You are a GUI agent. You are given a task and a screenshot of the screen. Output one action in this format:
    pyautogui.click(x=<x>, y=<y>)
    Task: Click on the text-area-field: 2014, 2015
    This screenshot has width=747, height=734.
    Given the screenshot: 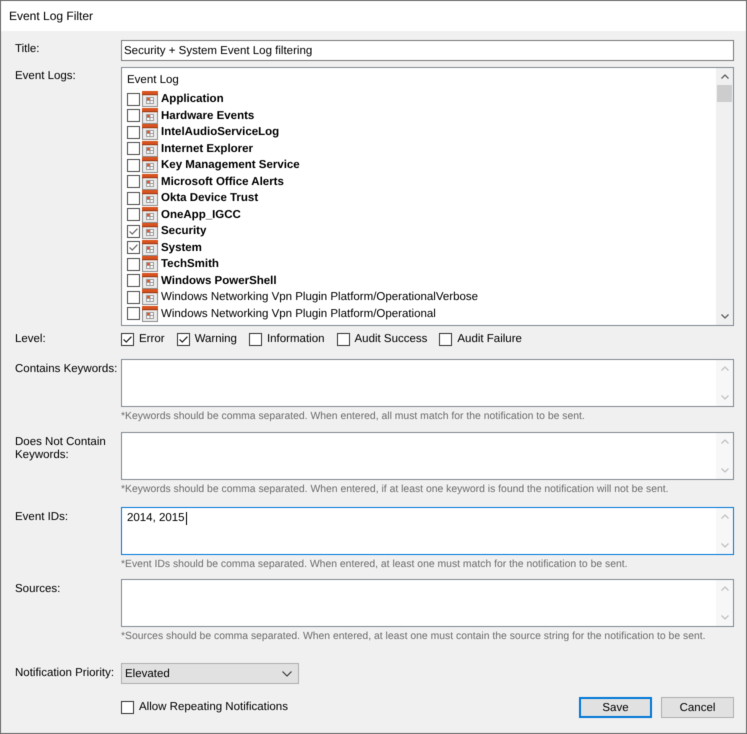 What is the action you would take?
    pyautogui.click(x=427, y=531)
    